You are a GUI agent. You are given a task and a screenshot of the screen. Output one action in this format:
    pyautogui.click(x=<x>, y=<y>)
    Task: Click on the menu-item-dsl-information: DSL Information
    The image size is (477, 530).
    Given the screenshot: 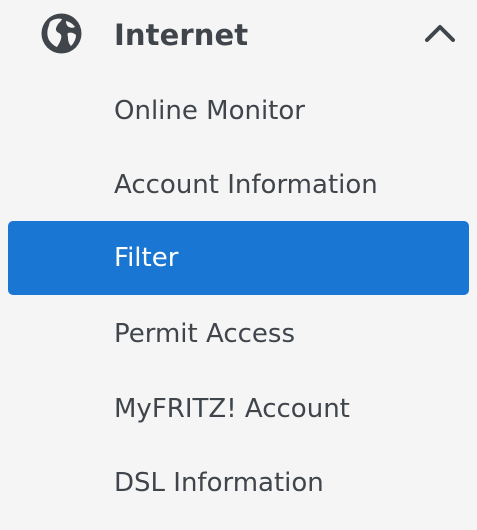 What is the action you would take?
    pyautogui.click(x=238, y=483)
    